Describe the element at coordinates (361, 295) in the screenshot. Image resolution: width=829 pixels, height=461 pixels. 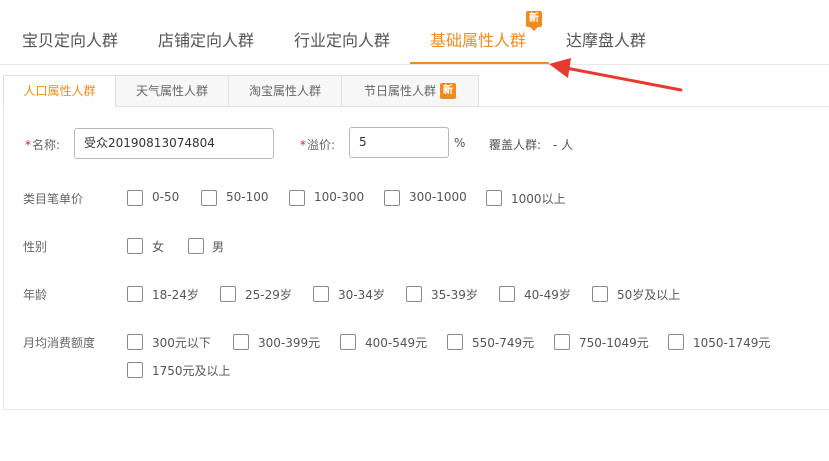
I see `option-label: 30-34岁` at that location.